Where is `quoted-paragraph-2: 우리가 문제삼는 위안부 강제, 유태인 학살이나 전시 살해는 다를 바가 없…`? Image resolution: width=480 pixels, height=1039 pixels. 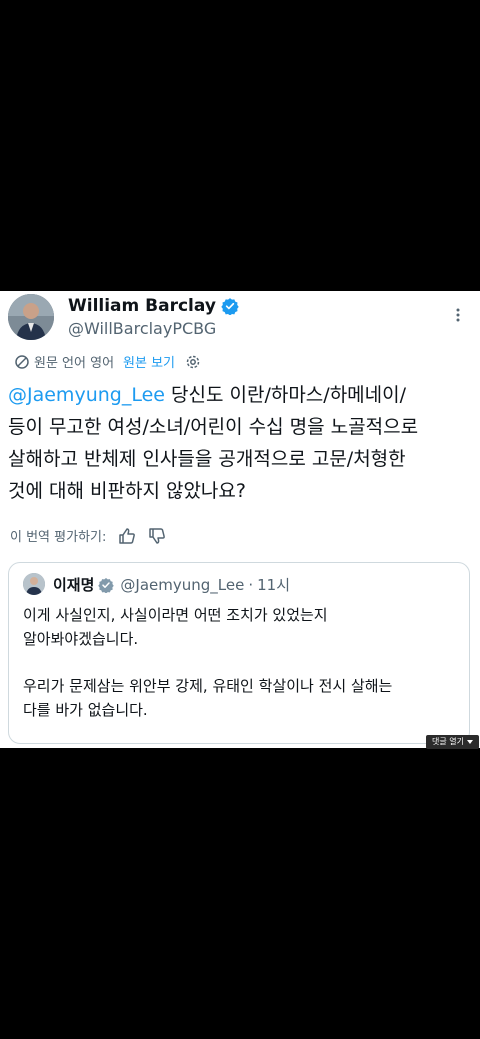
quoted-paragraph-2: 우리가 문제삼는 위안부 강제, 유태인 학살이나 전시 살해는 다를 바가 없… is located at coordinates (208, 698).